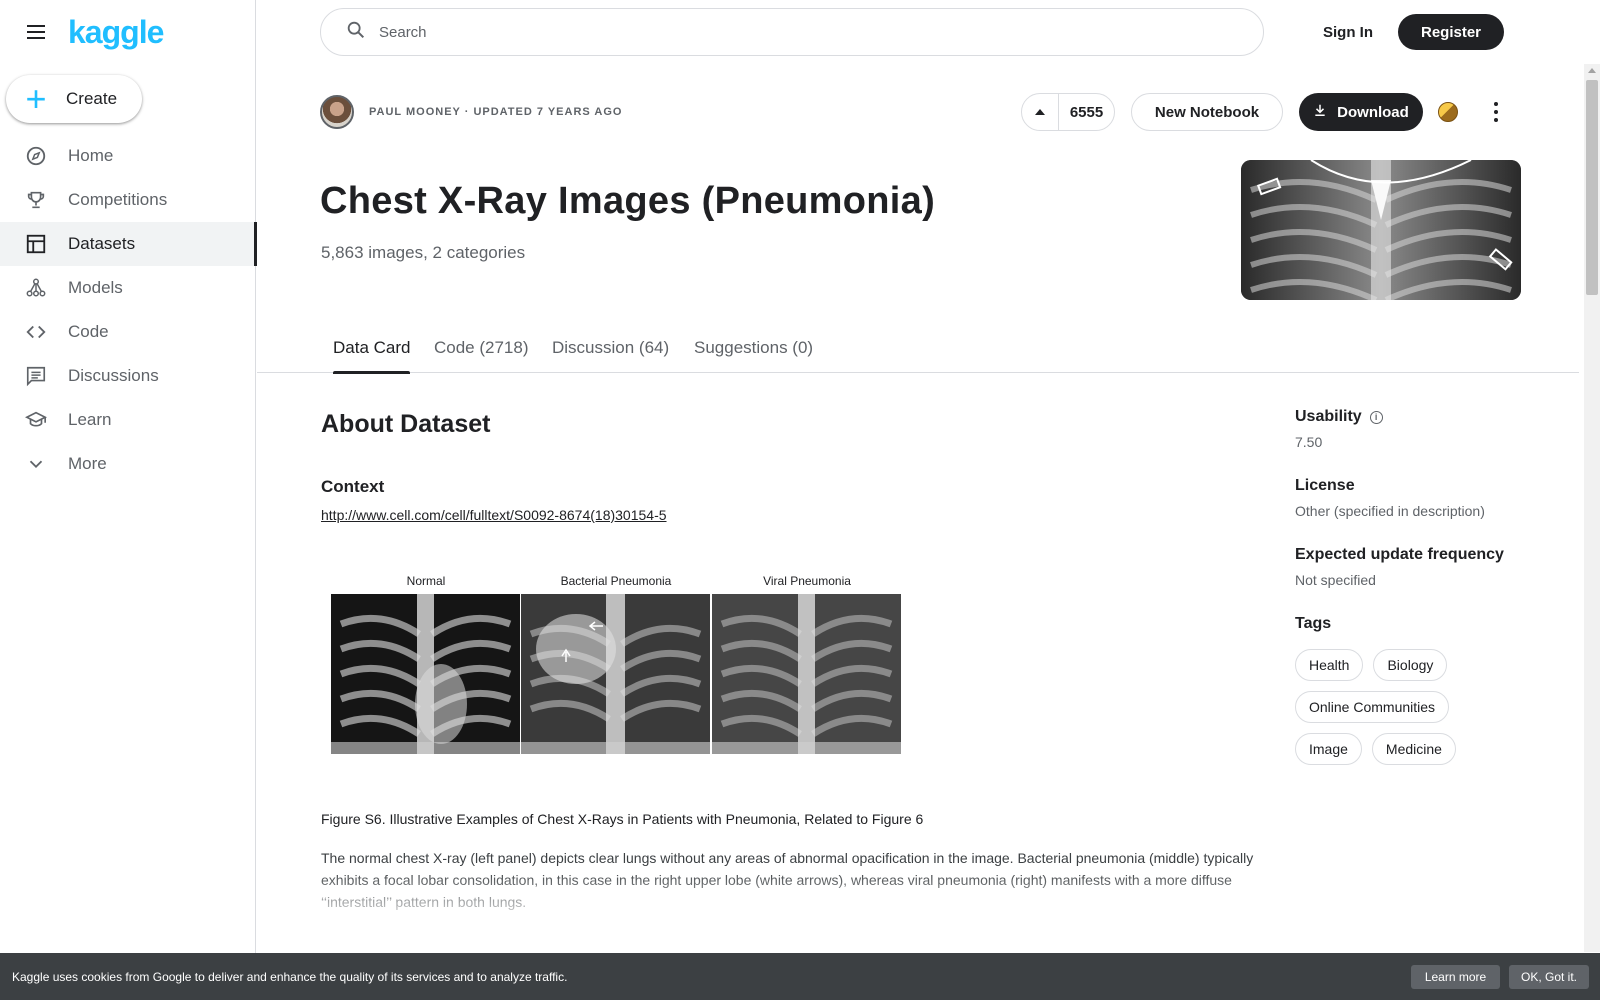 This screenshot has width=1600, height=1000. Describe the element at coordinates (128, 288) in the screenshot. I see `sidebar-item-models: Models` at that location.